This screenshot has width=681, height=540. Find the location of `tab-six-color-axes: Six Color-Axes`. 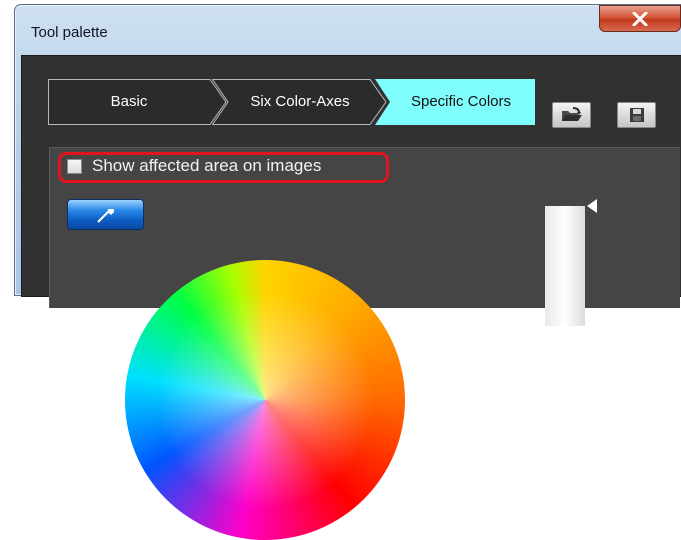

tab-six-color-axes: Six Color-Axes is located at coordinates (301, 102).